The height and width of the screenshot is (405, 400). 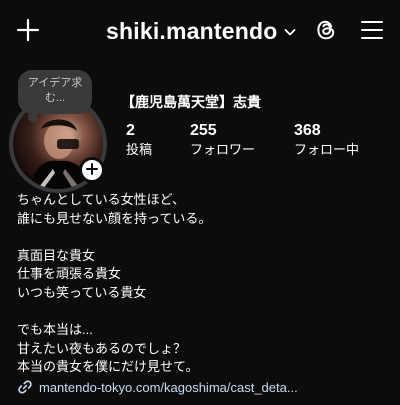 I want to click on posts-count: 2 投稿, so click(x=139, y=140).